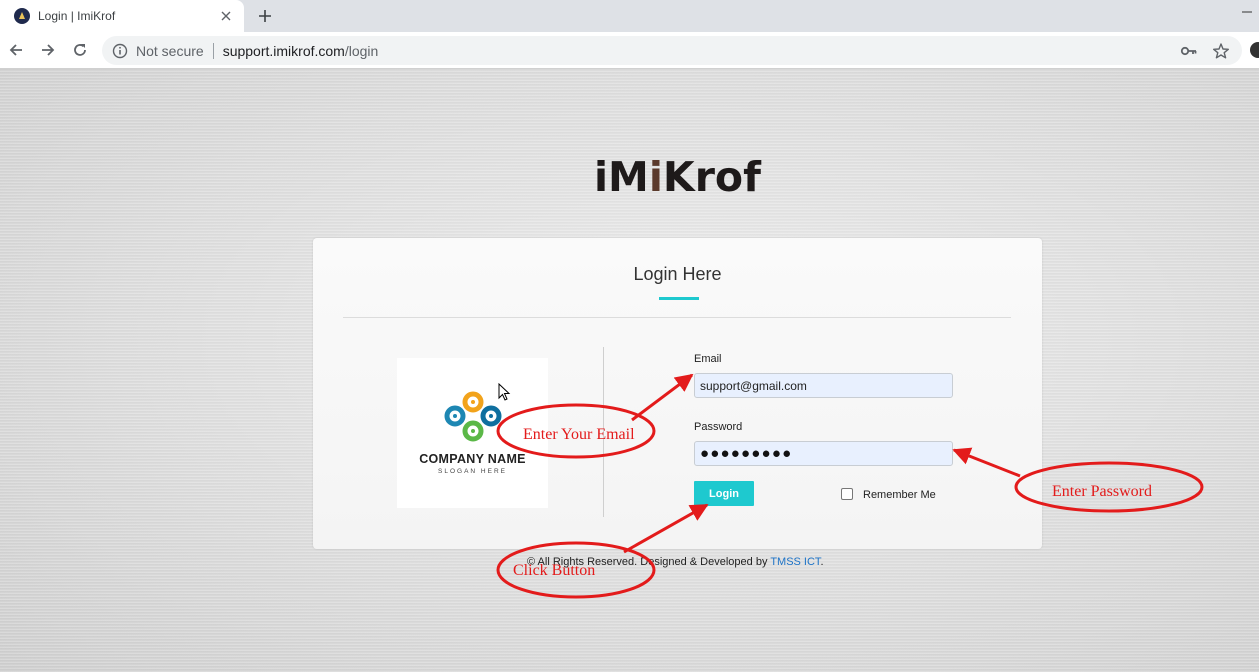 This screenshot has width=1259, height=672. Describe the element at coordinates (122, 16) in the screenshot. I see `browser-tab: Login | ImiKrof` at that location.